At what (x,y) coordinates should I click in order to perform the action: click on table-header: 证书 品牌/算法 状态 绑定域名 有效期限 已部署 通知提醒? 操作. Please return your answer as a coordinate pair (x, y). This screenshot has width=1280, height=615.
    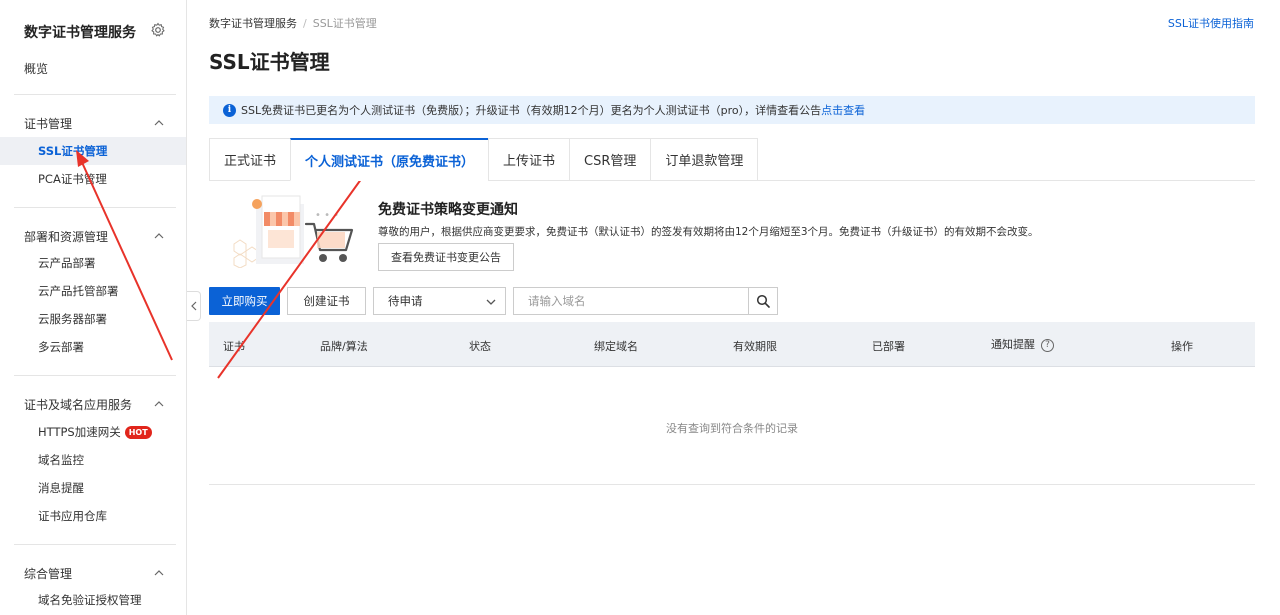
    Looking at the image, I should click on (732, 344).